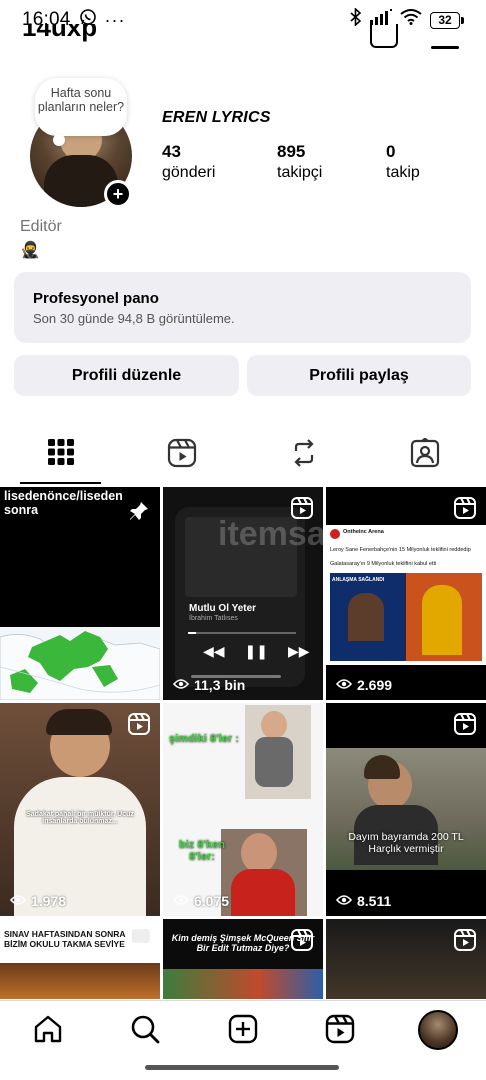  What do you see at coordinates (30, 250) in the screenshot?
I see `bio-emoji: 🥷` at bounding box center [30, 250].